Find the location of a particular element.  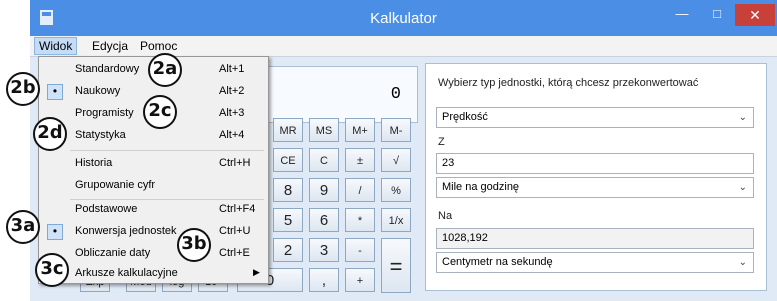

digit-6-button: 6 is located at coordinates (324, 220).